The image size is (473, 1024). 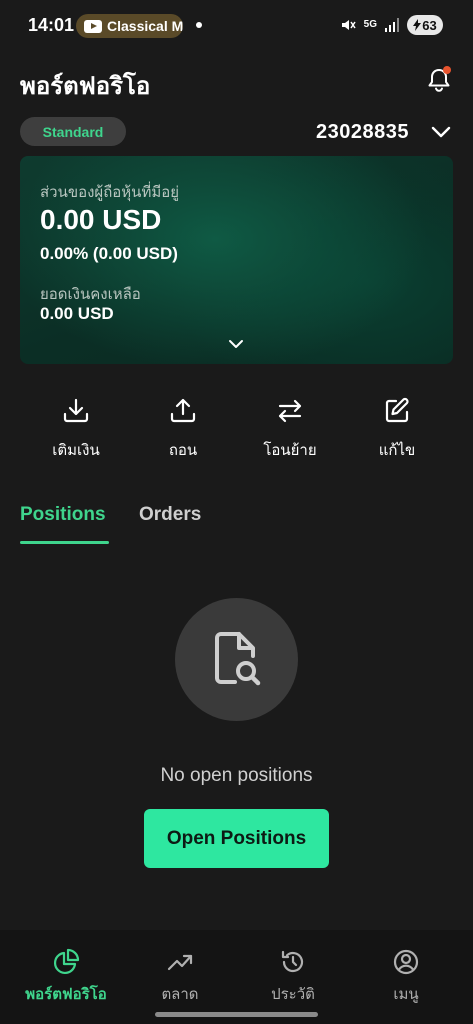 What do you see at coordinates (183, 450) in the screenshot?
I see `withdraw-label: ถอน` at bounding box center [183, 450].